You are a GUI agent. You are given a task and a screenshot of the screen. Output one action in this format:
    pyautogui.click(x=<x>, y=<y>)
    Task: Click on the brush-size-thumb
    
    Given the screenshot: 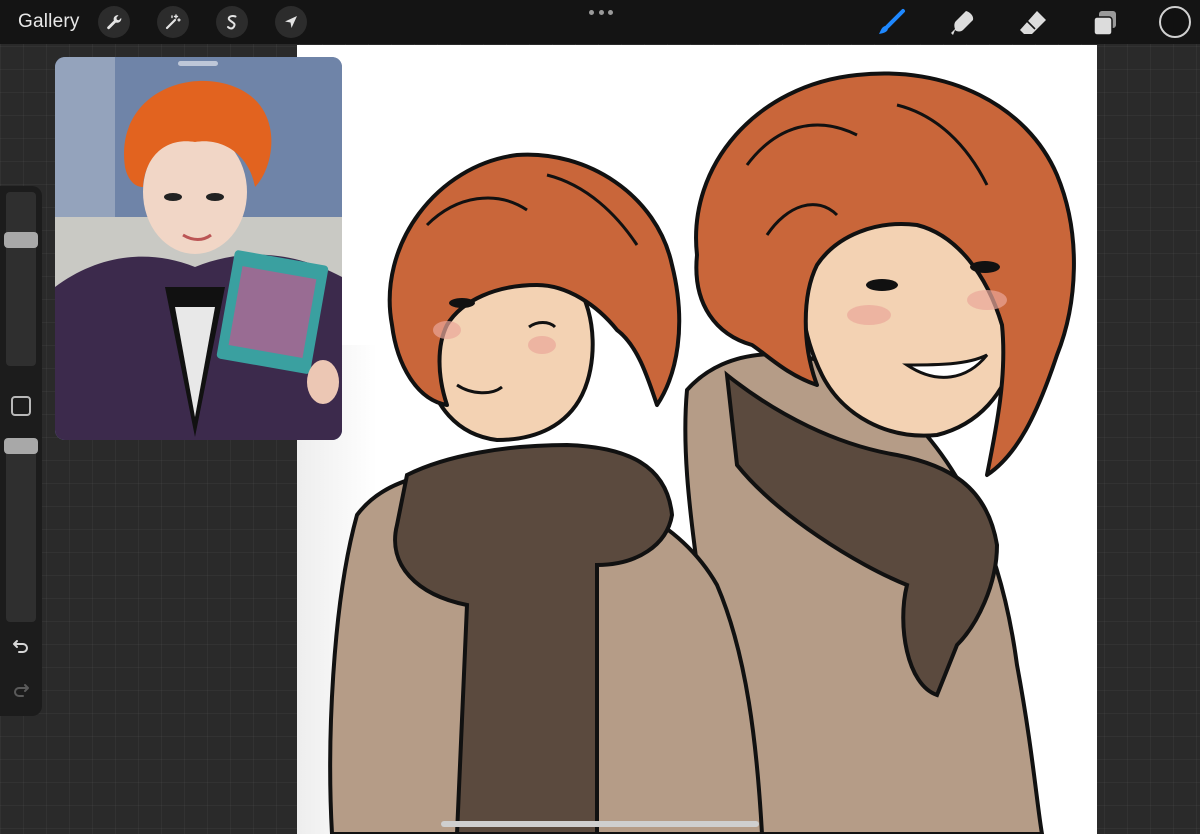 What is the action you would take?
    pyautogui.click(x=21, y=240)
    